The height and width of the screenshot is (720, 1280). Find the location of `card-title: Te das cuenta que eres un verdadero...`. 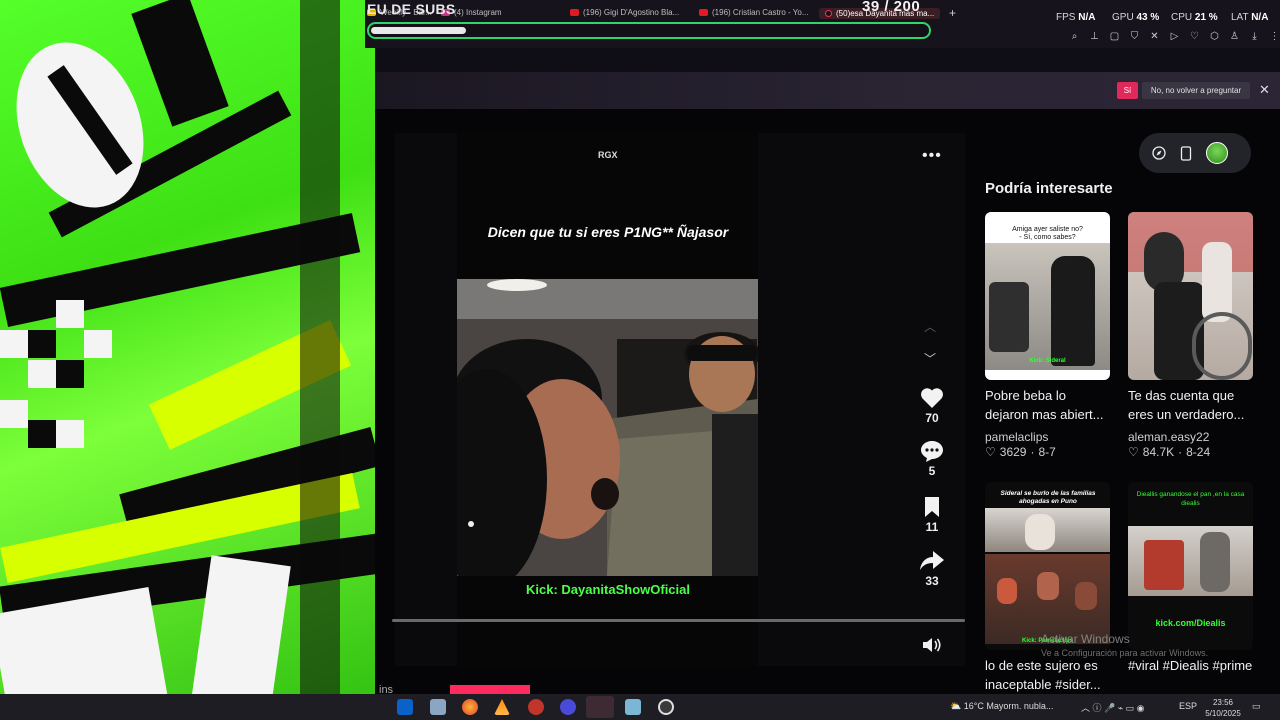

card-title: Te das cuenta que eres un verdadero... is located at coordinates (1190, 405).